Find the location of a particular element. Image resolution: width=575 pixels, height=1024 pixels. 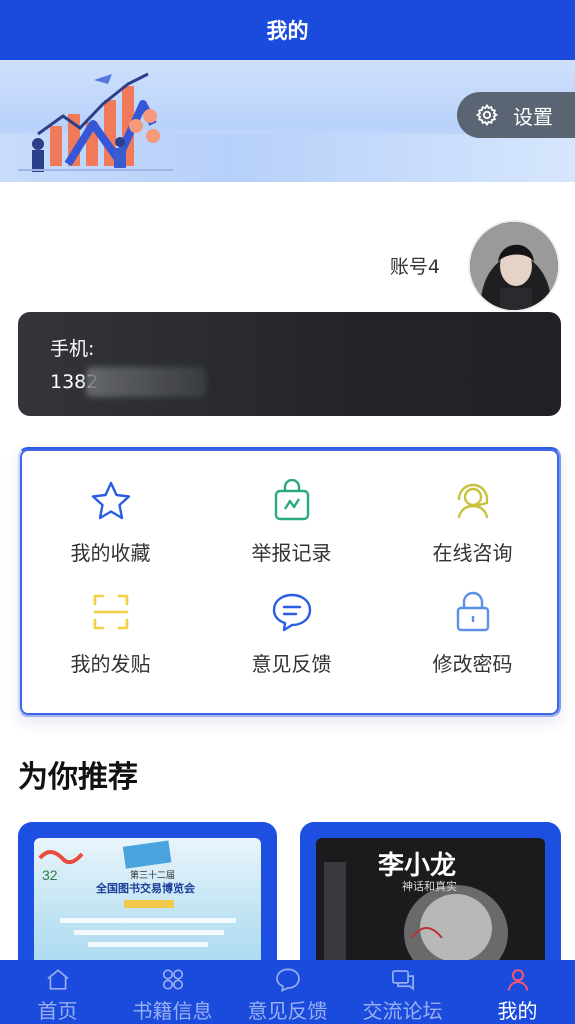

headset-icon is located at coordinates (472, 501).